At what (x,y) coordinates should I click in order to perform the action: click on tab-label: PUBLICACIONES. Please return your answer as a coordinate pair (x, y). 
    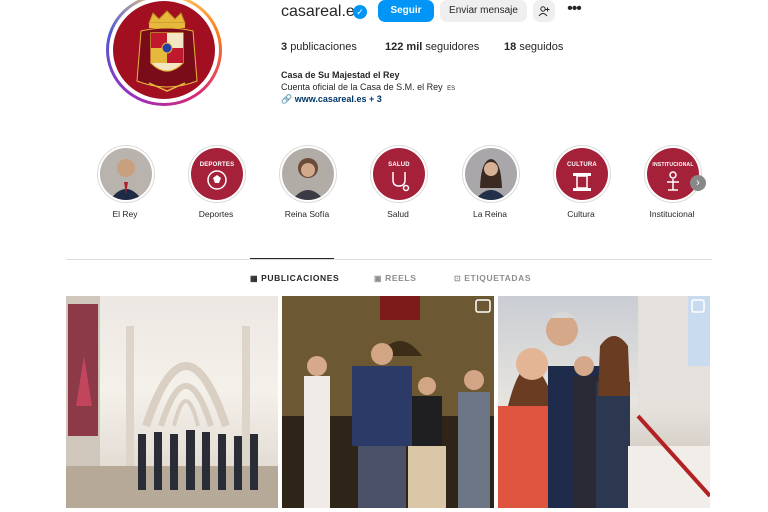
    Looking at the image, I should click on (300, 278).